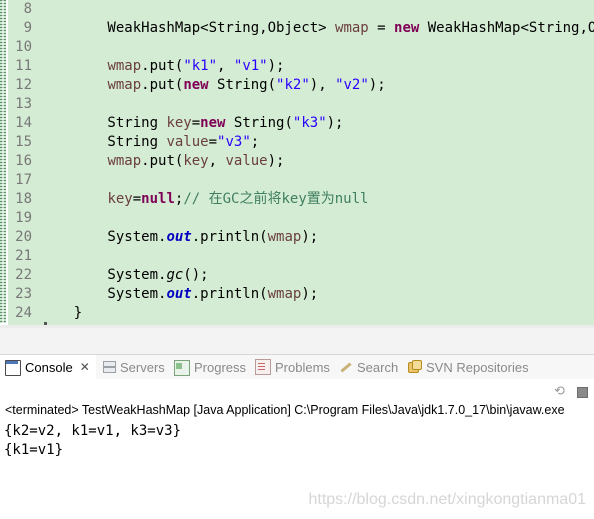 The image size is (594, 519). I want to click on code-line: 20 System.out.println(wmap);, so click(301, 237).